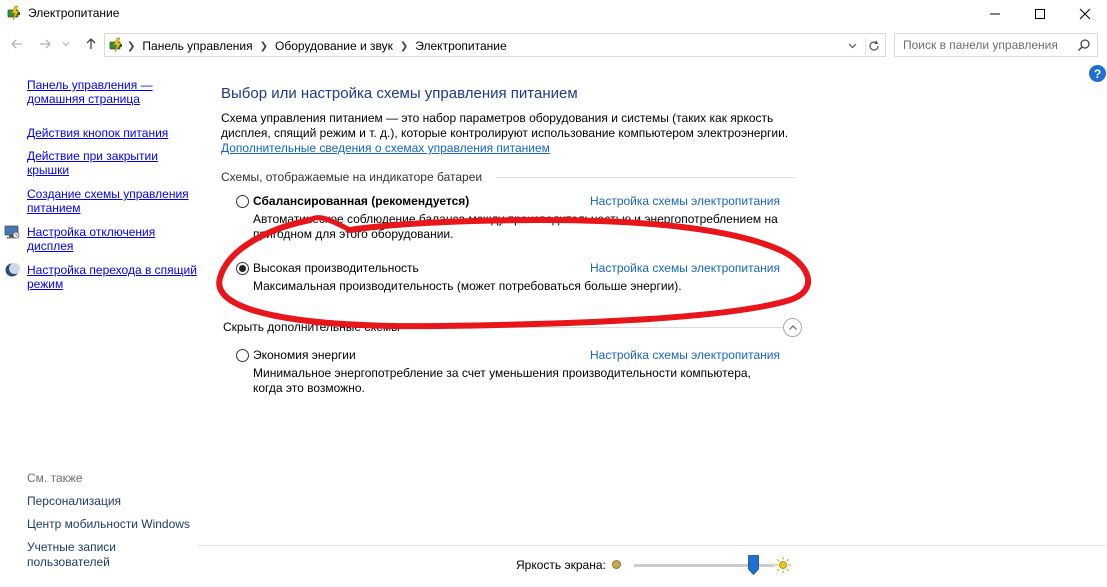  I want to click on breadcrumb-hardware-and-sound: Оборудование и звук, so click(334, 46).